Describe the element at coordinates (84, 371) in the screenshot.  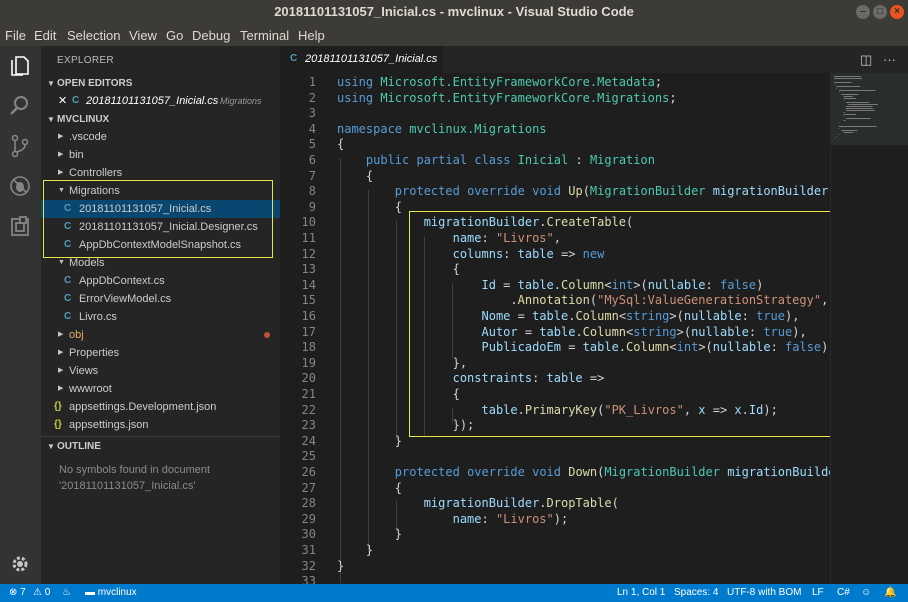
I see `tree-item-label: Views` at that location.